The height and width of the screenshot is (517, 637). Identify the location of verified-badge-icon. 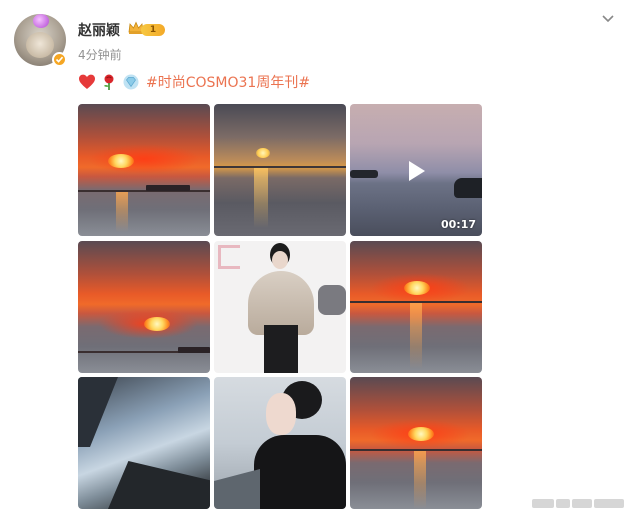
(59, 59).